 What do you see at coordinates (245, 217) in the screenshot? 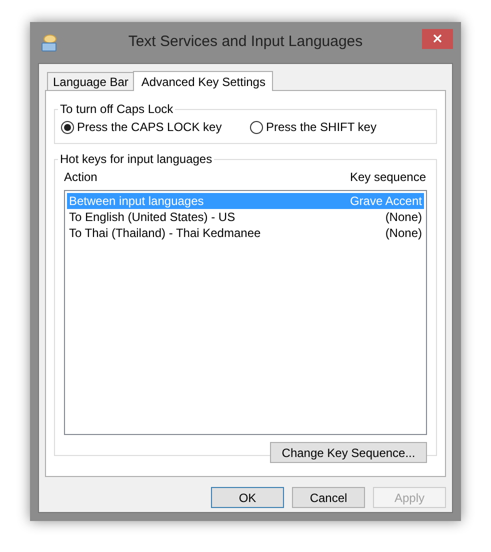
I see `list-row: To English (United States) - US (None)` at bounding box center [245, 217].